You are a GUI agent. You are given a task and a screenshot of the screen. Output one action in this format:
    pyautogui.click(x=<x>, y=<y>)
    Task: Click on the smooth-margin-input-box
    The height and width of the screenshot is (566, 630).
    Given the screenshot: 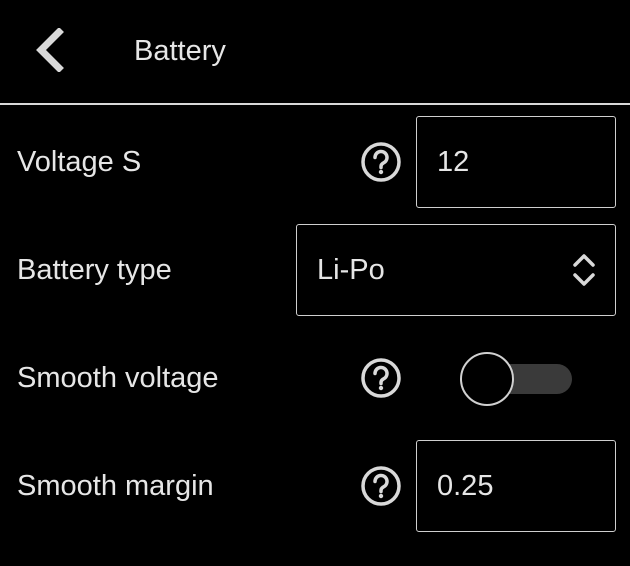 What is the action you would take?
    pyautogui.click(x=516, y=486)
    